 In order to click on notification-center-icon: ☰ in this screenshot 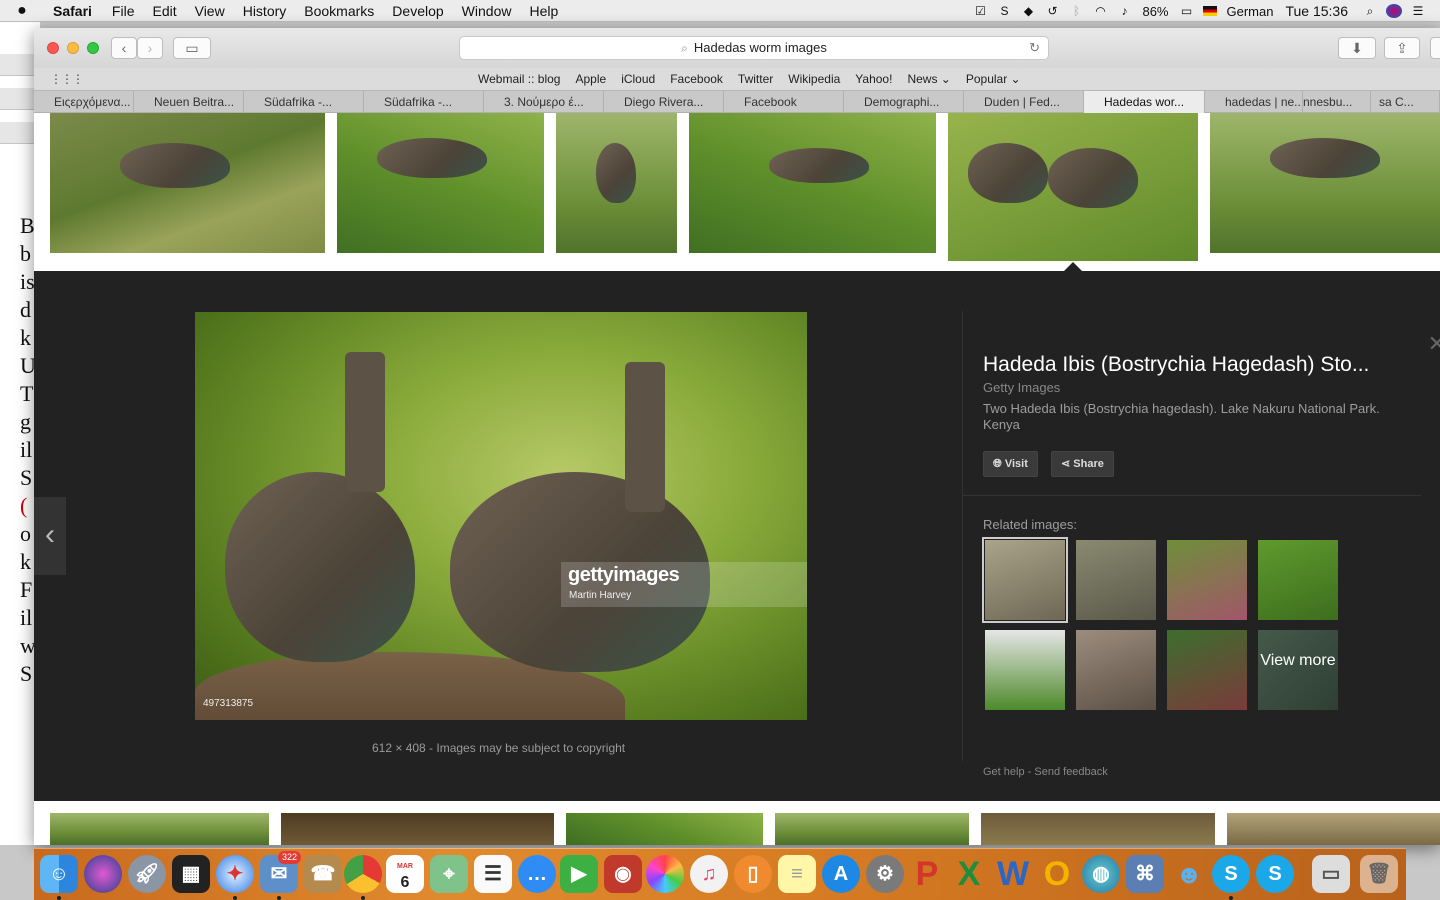, I will do `click(1418, 11)`.